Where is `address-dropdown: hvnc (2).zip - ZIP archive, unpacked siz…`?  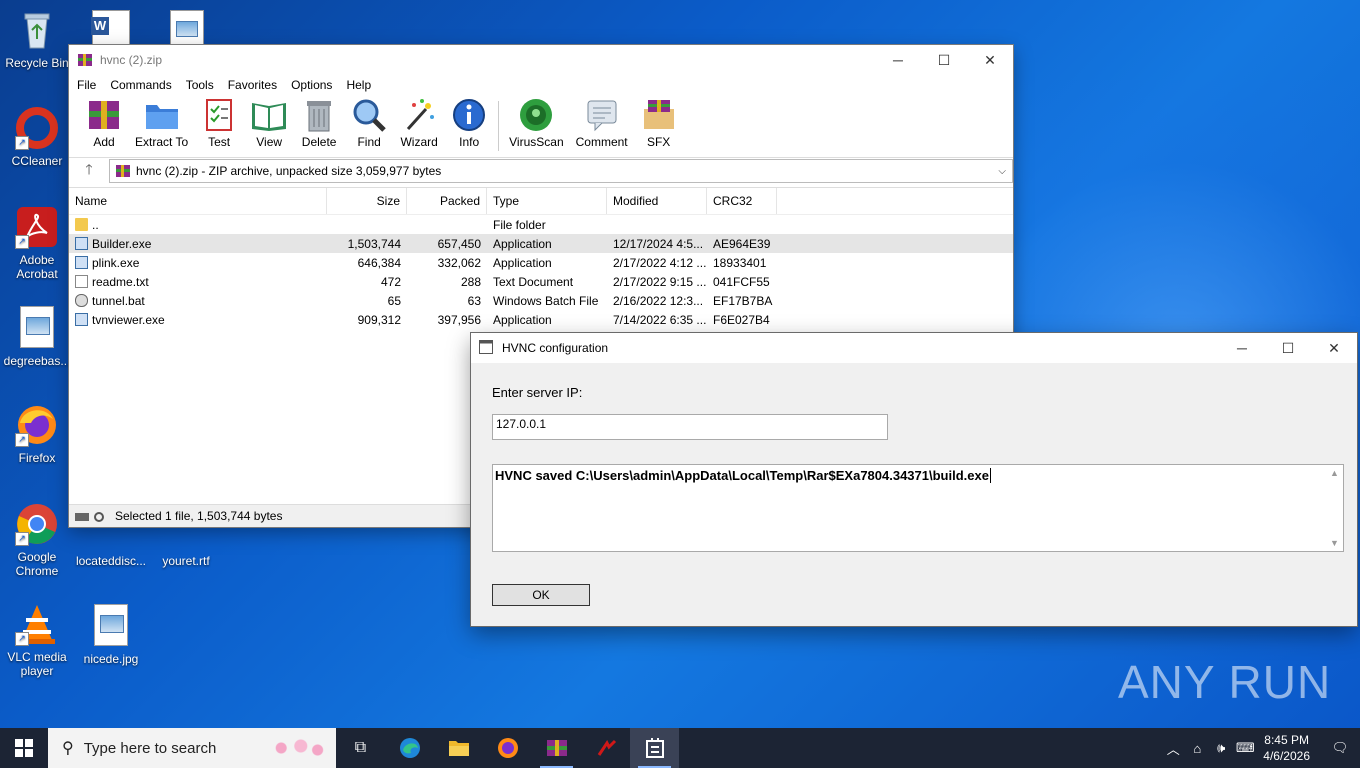
address-dropdown: hvnc (2).zip - ZIP archive, unpacked siz… is located at coordinates (561, 171).